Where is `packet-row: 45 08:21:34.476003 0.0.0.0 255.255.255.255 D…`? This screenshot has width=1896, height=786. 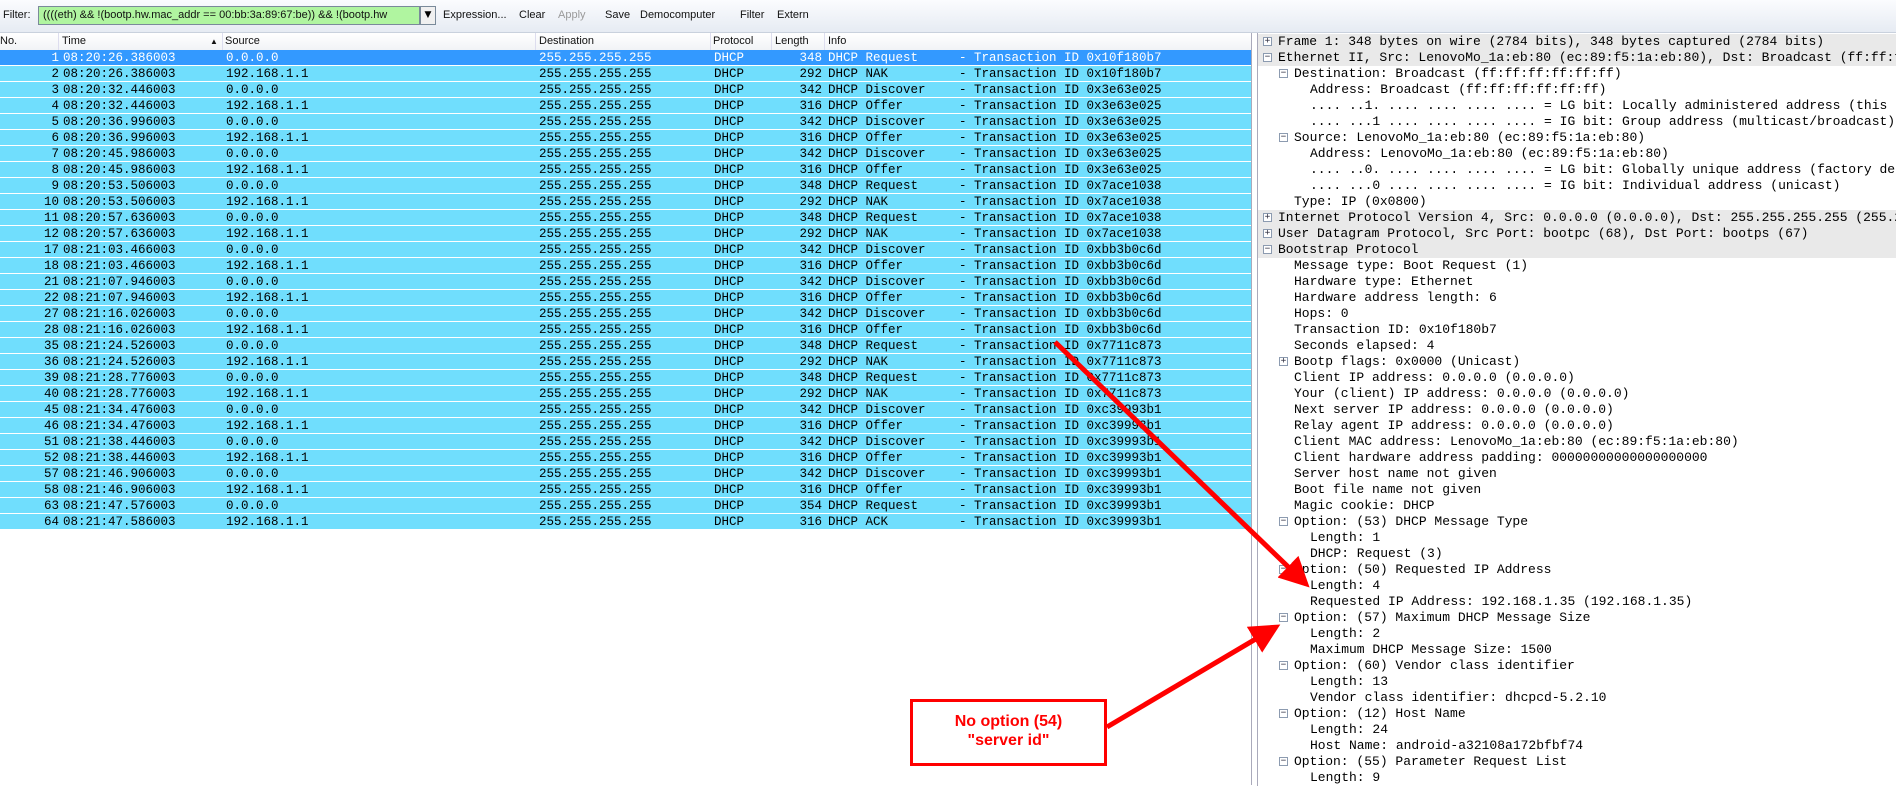
packet-row: 45 08:21:34.476003 0.0.0.0 255.255.255.255 D… is located at coordinates (625, 410).